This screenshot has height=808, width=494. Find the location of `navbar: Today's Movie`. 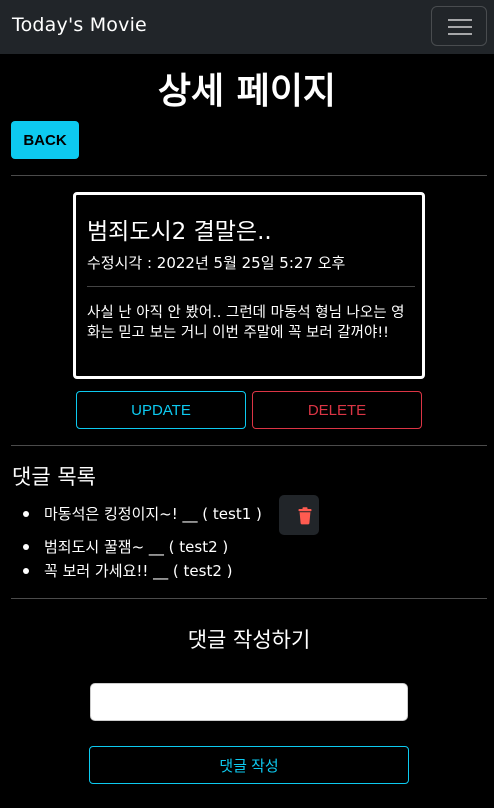

navbar: Today's Movie is located at coordinates (247, 27).